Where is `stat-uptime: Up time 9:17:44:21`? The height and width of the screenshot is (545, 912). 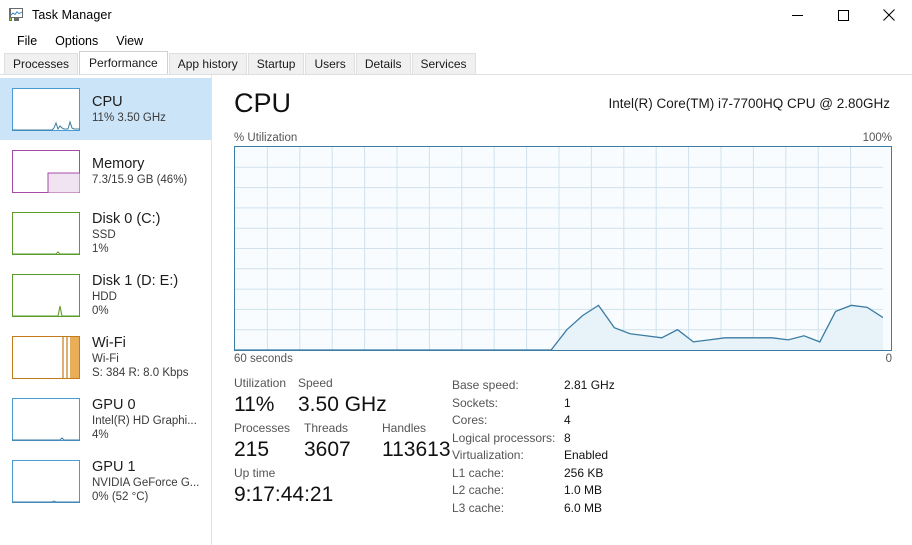
stat-uptime: Up time 9:17:44:21 is located at coordinates (283, 486).